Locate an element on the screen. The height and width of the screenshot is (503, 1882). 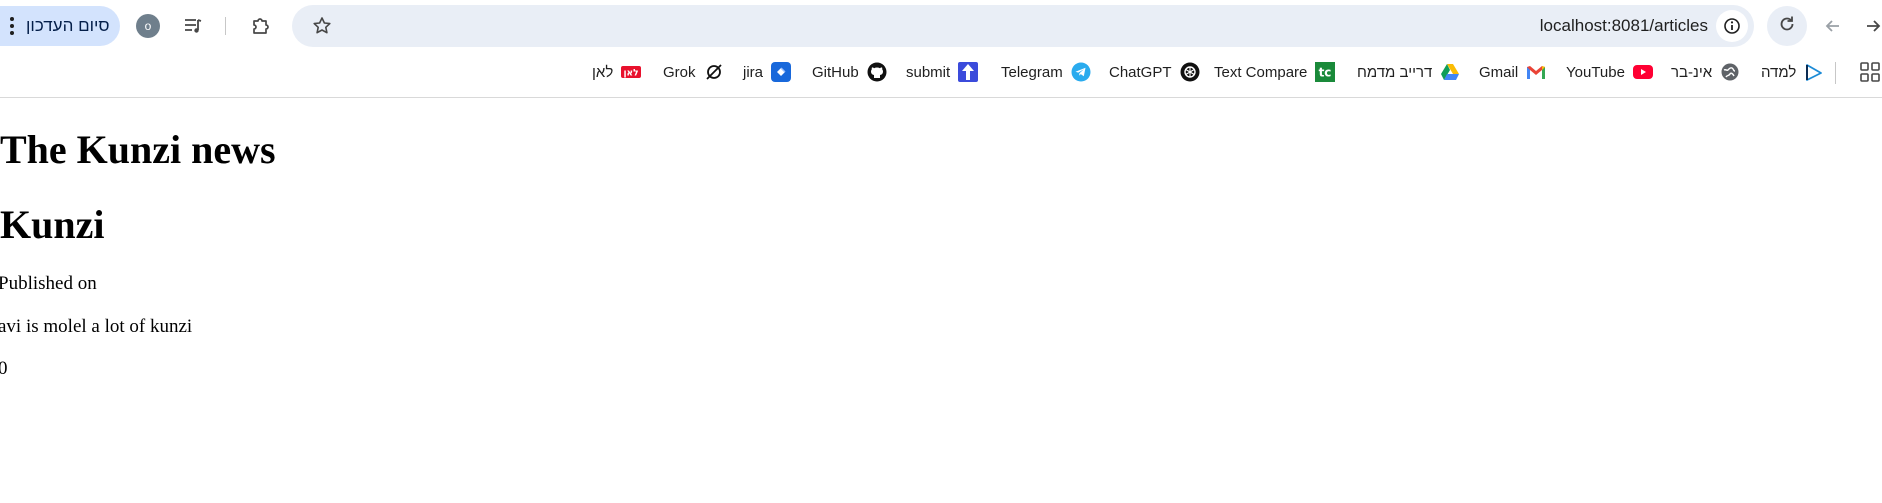
bookmark-google-drive: דרייב מדמח is located at coordinates (1408, 72).